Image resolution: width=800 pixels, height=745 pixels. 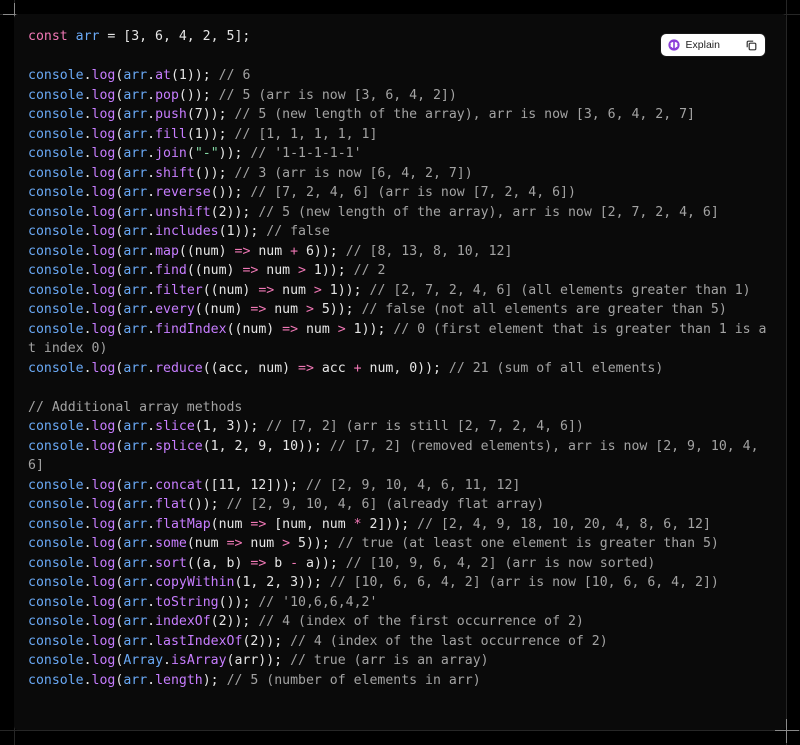 I want to click on code-token: // true (arr is an array), so click(x=389, y=660).